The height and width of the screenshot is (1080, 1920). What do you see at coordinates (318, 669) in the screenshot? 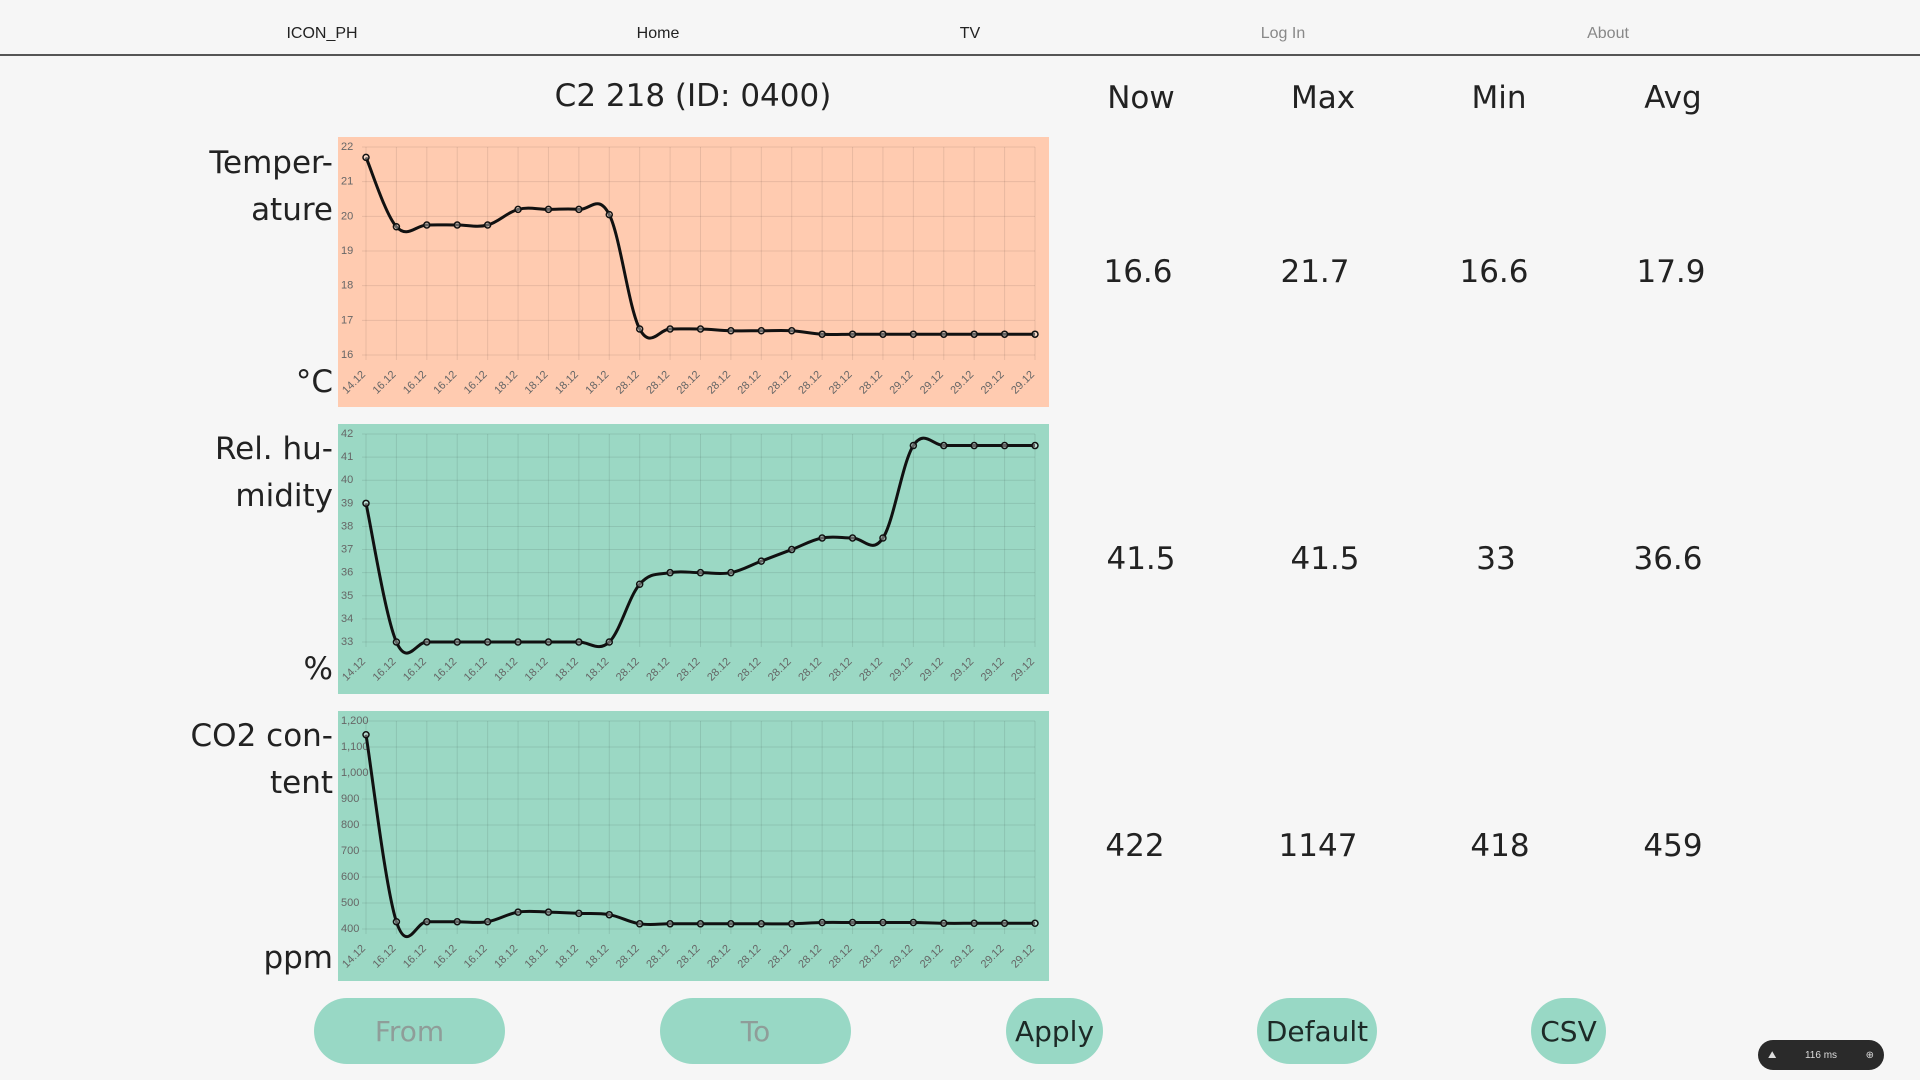
I see `humidity-unit: %` at bounding box center [318, 669].